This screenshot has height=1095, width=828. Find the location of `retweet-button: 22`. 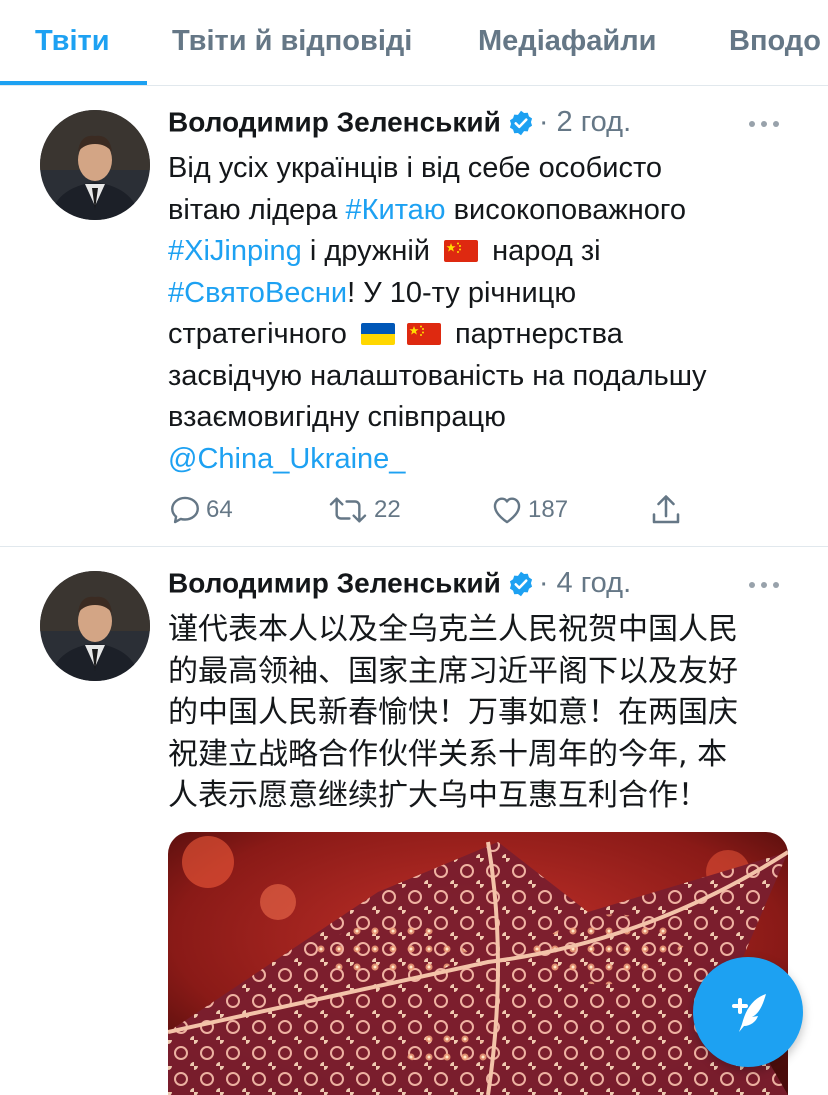

retweet-button: 22 is located at coordinates (363, 510).